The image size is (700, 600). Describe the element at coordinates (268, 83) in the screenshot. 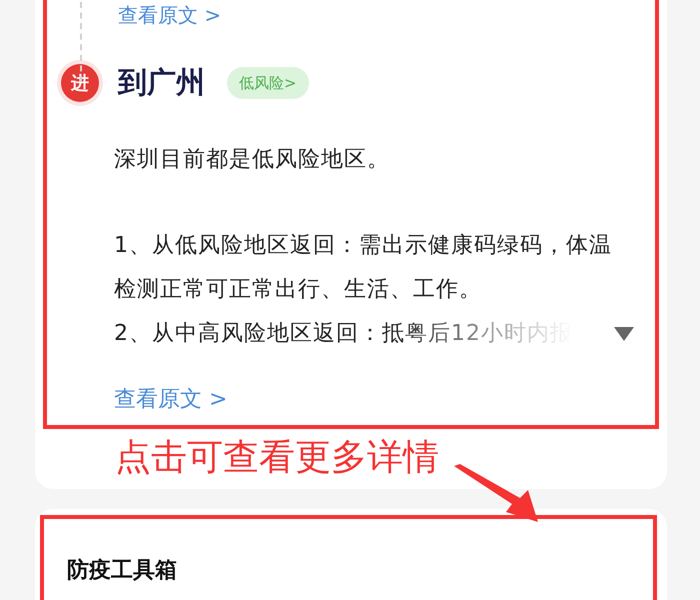

I see `risk-tag: 低风险>` at that location.